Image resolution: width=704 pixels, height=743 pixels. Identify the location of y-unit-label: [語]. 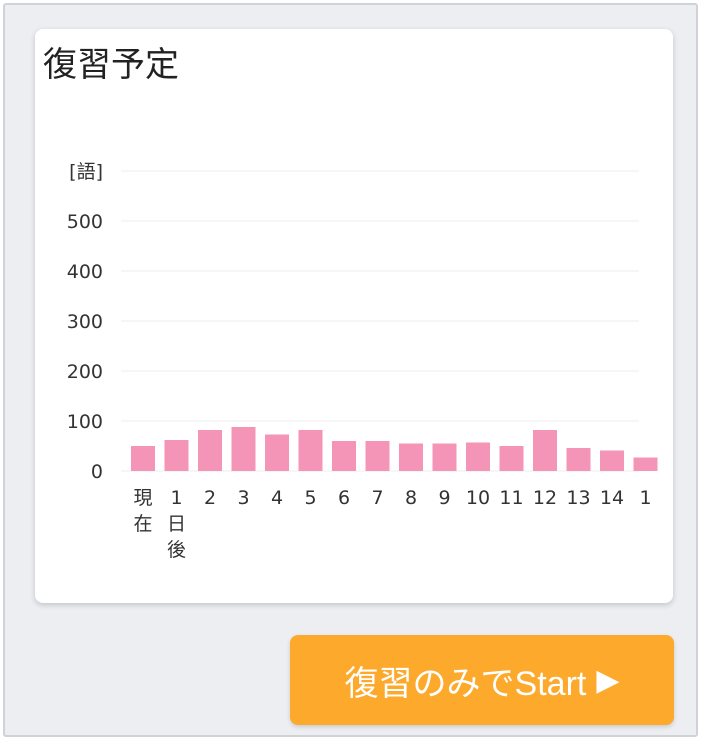
(86, 172).